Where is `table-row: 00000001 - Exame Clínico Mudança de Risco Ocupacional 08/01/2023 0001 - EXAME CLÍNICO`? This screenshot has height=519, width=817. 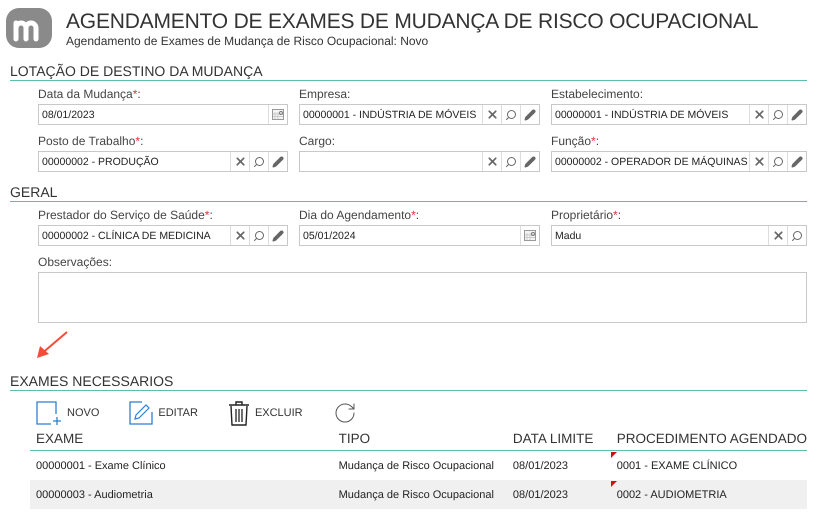 table-row: 00000001 - Exame Clínico Mudança de Risco Ocupacional 08/01/2023 0001 - EXAME CLÍNICO is located at coordinates (418, 465).